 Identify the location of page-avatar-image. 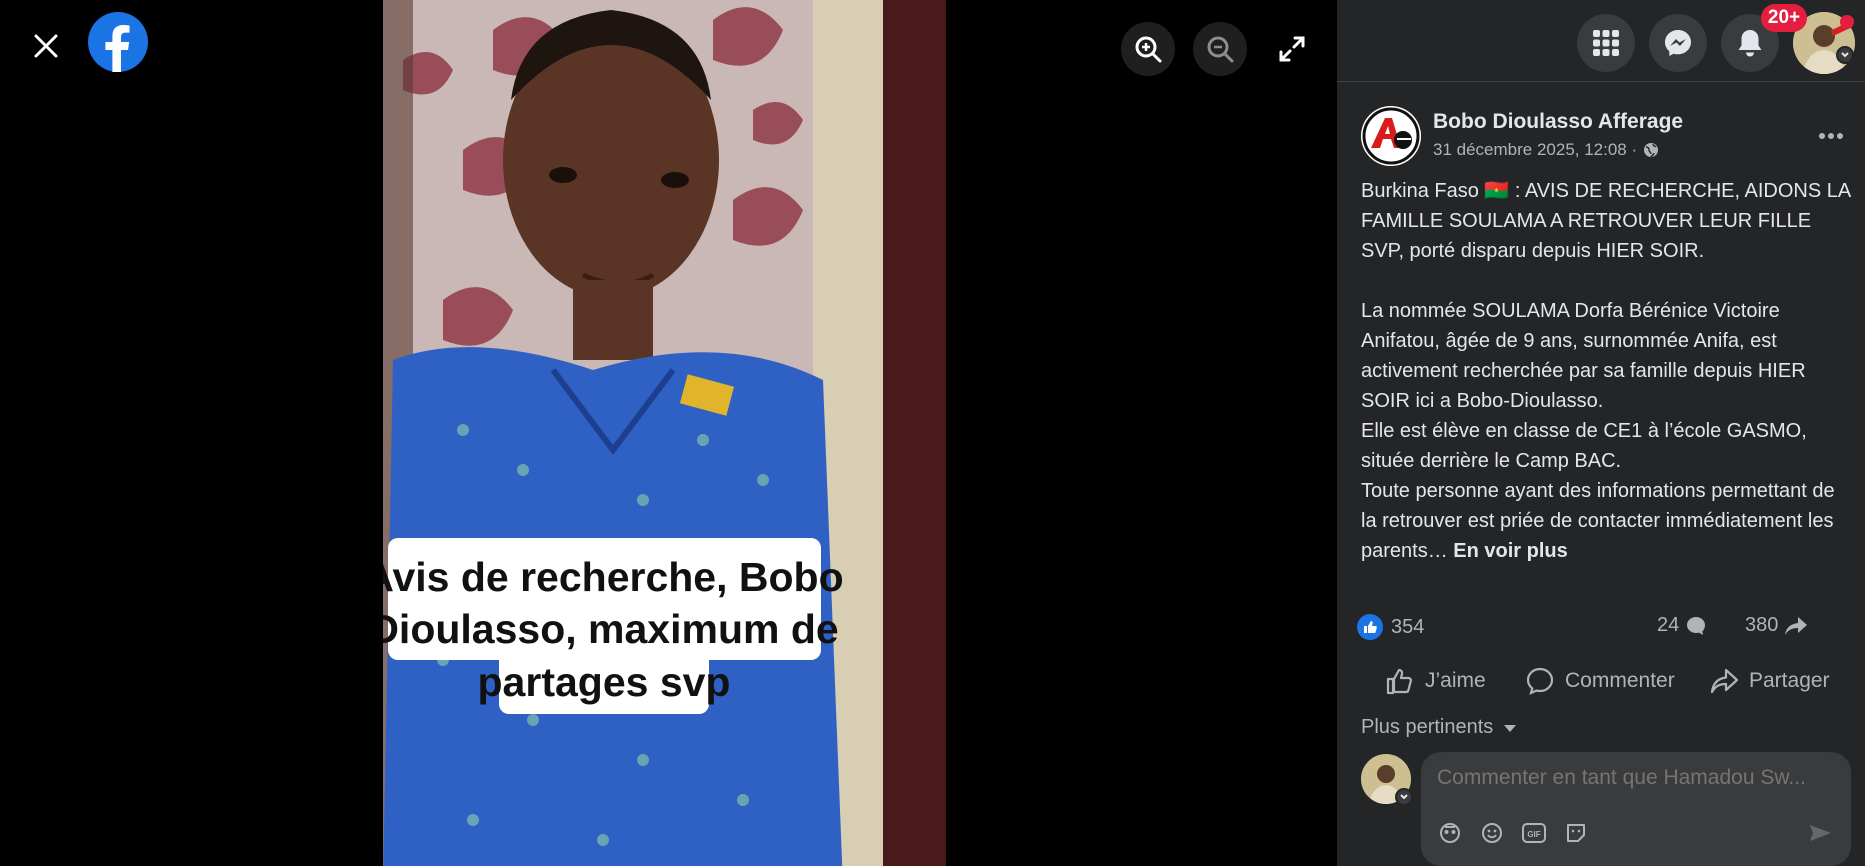
(1391, 136).